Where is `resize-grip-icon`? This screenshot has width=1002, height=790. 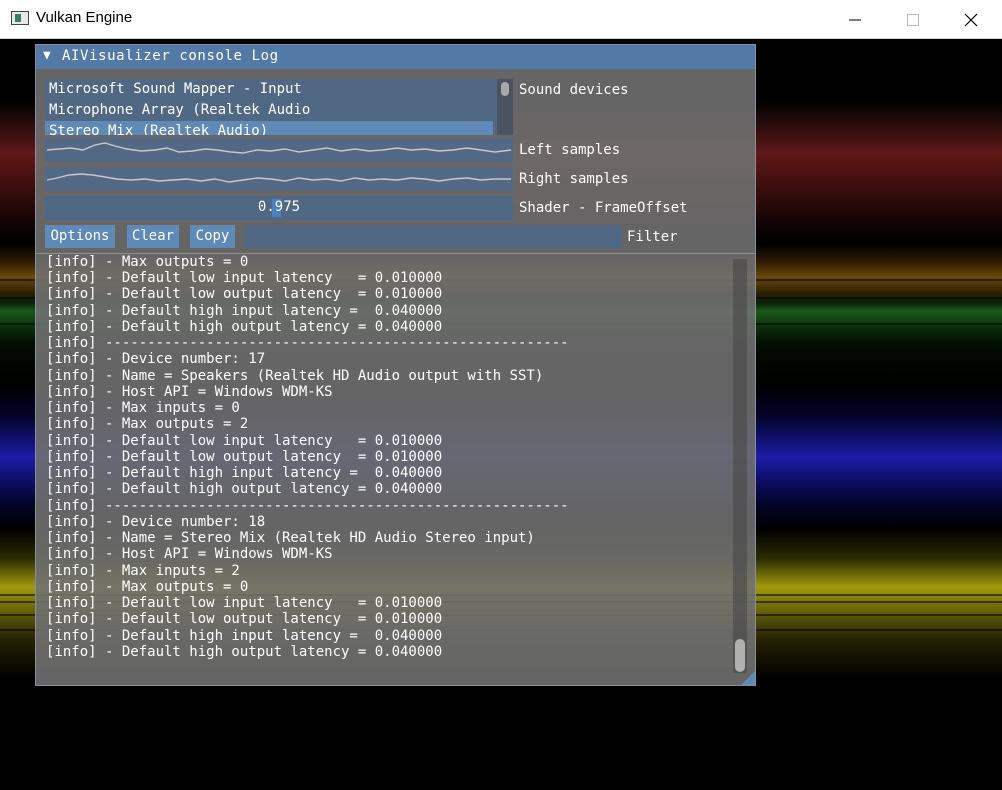 resize-grip-icon is located at coordinates (748, 678).